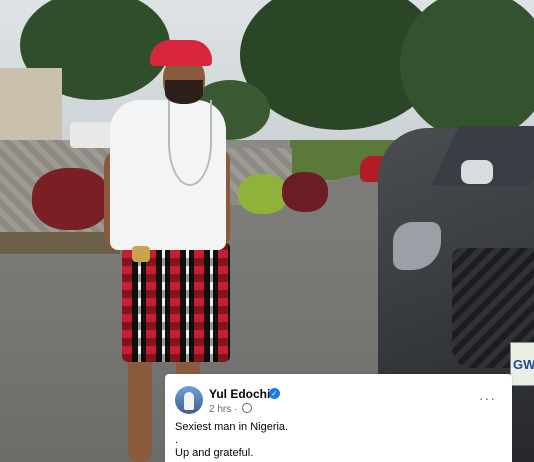 The image size is (534, 462). I want to click on beard, so click(184, 92).